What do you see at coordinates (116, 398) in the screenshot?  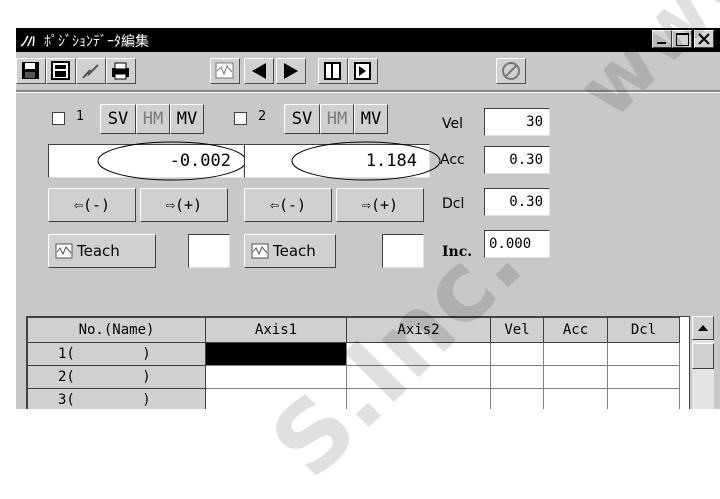 I see `row-header: 3( )` at bounding box center [116, 398].